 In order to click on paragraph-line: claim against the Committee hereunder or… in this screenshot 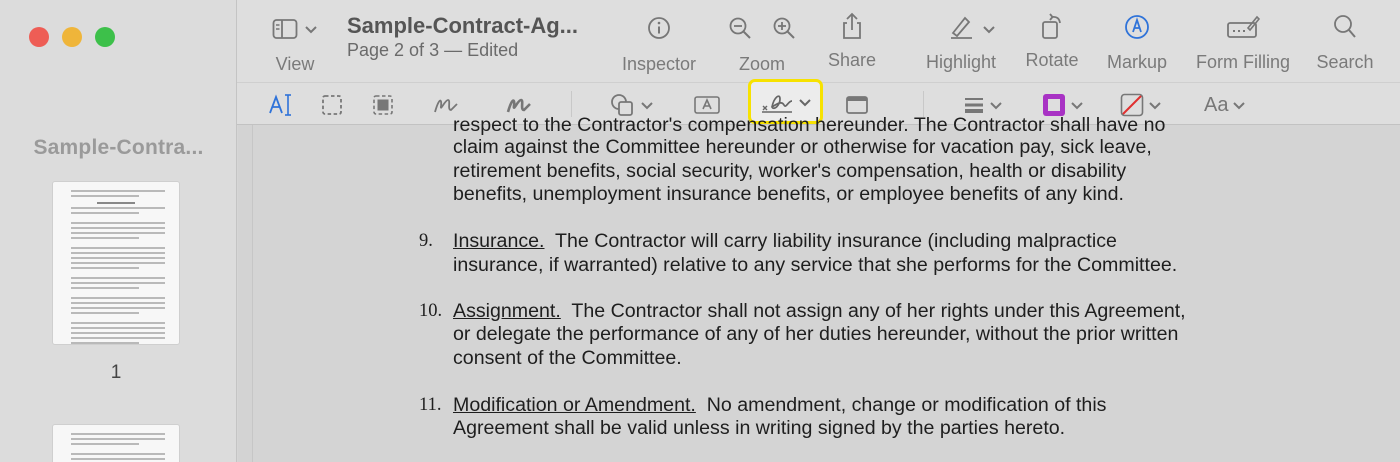, I will do `click(802, 147)`.